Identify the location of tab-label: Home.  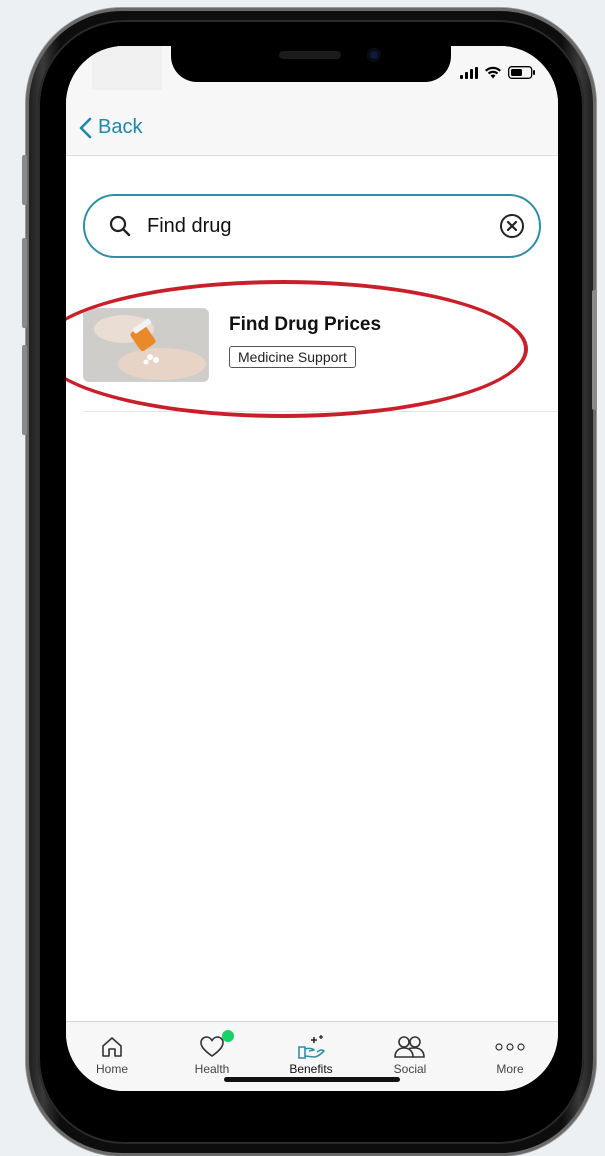
(111, 1069).